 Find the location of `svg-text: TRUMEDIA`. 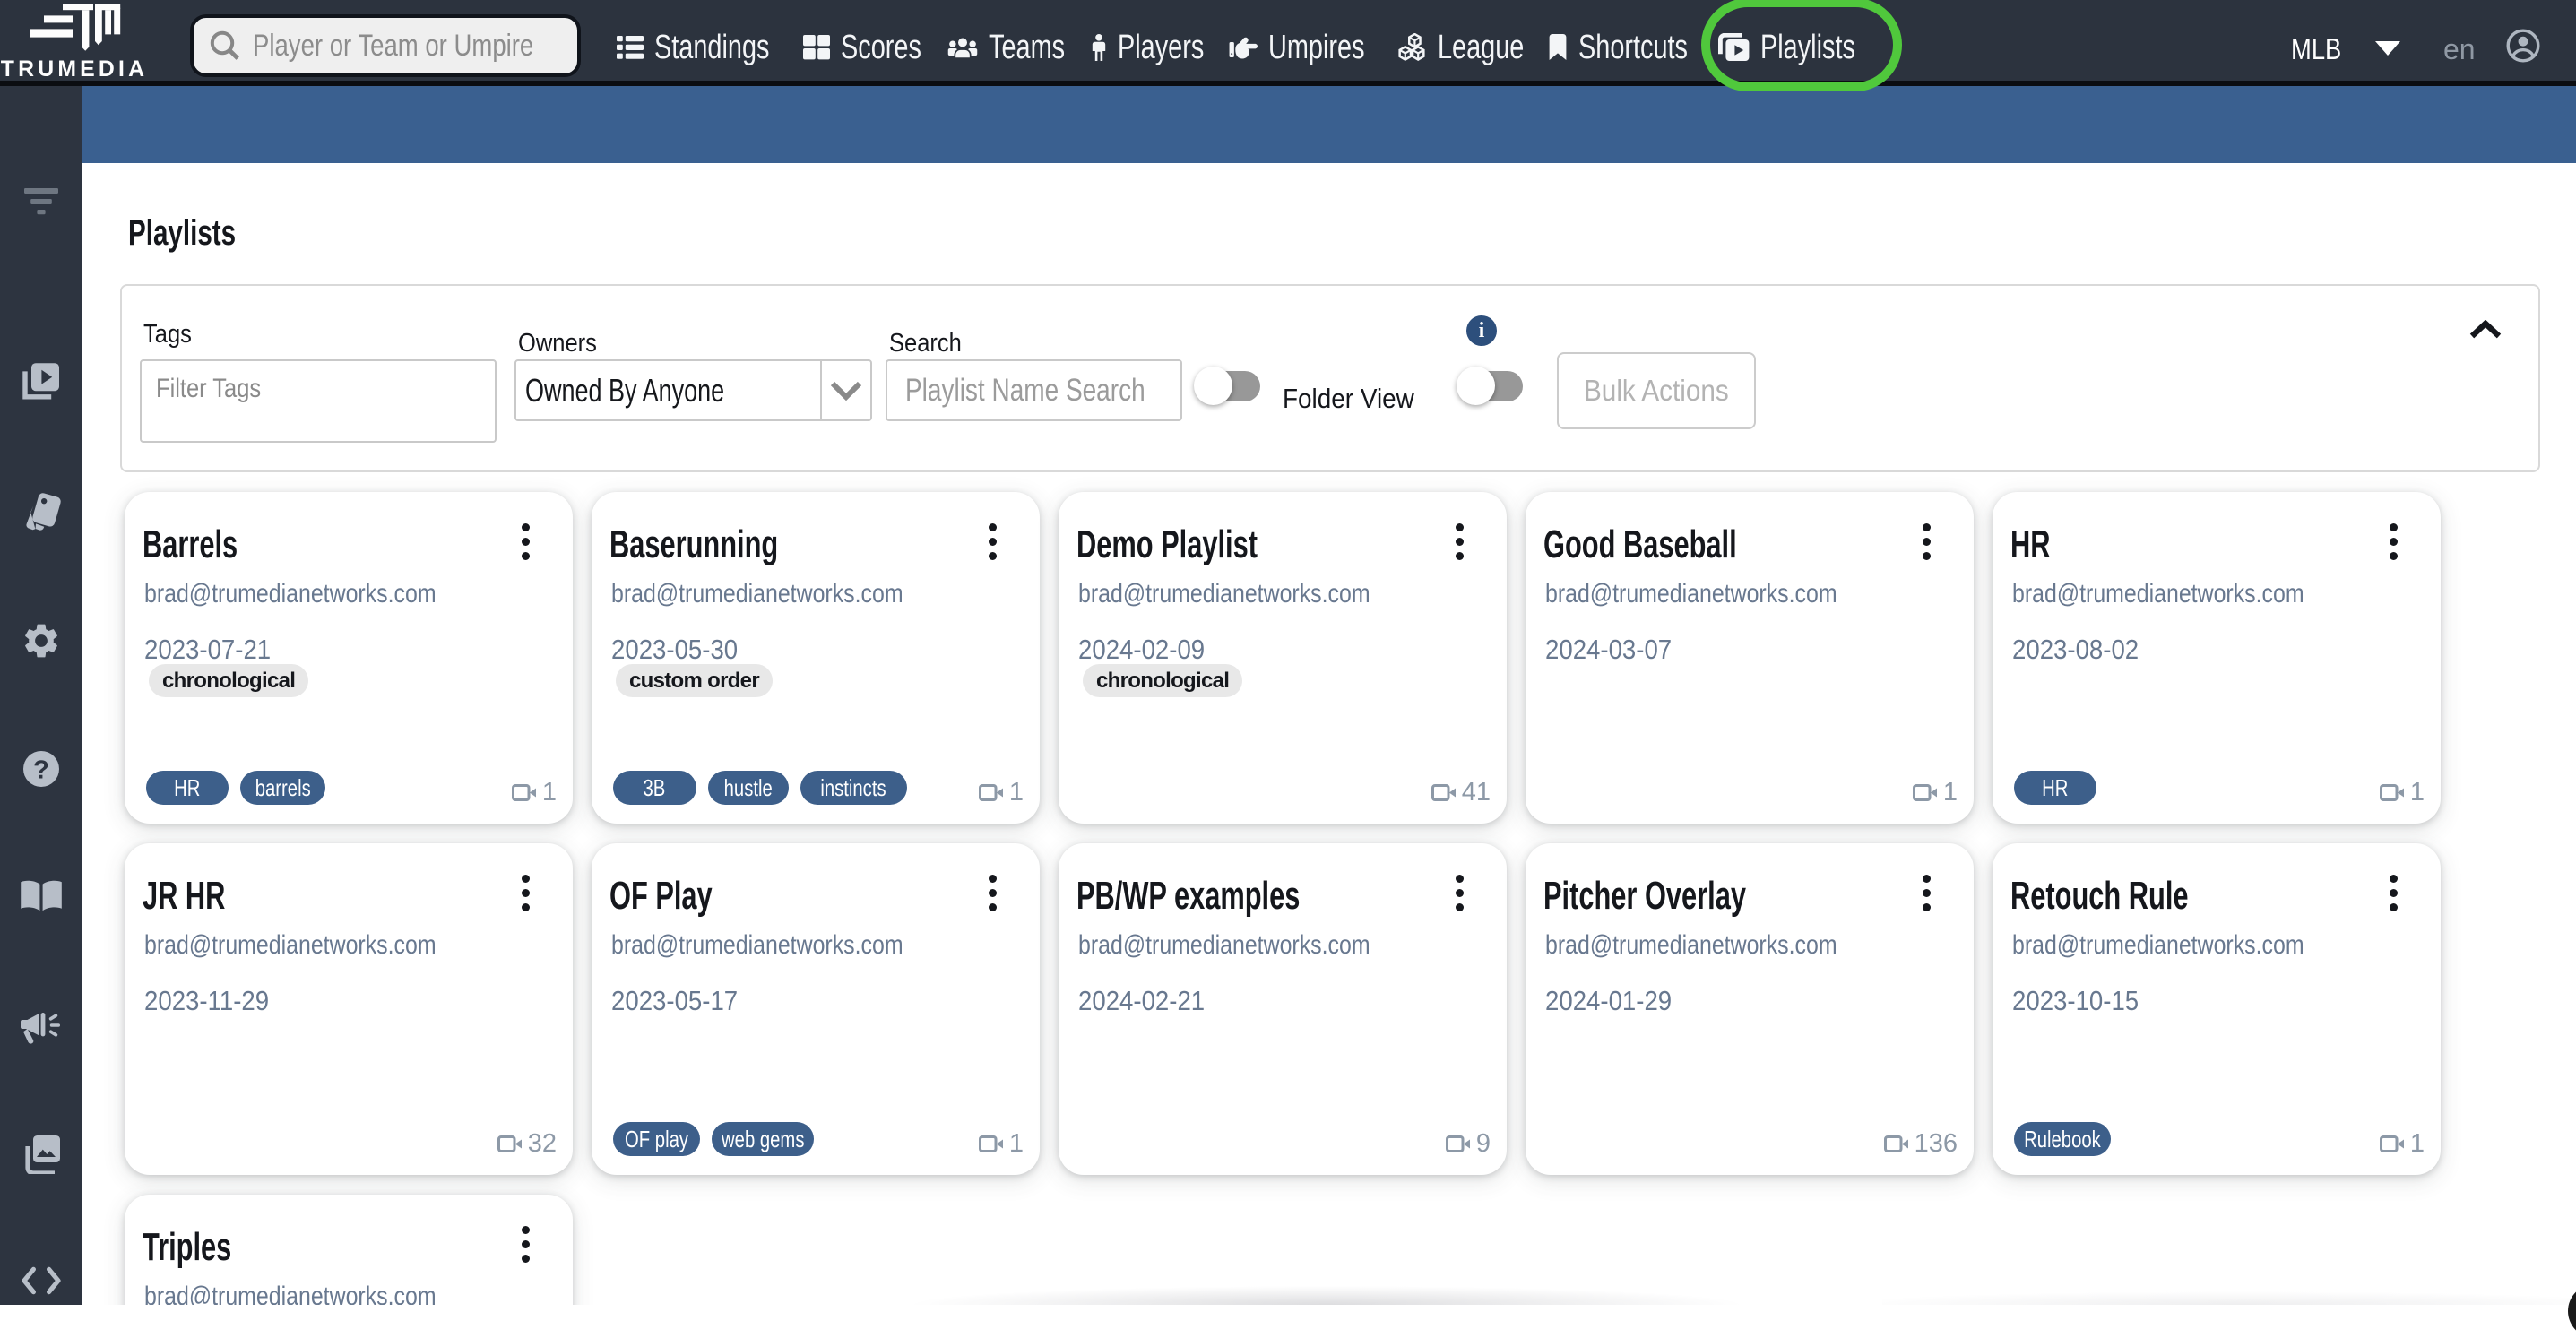

svg-text: TRUMEDIA is located at coordinates (74, 70).